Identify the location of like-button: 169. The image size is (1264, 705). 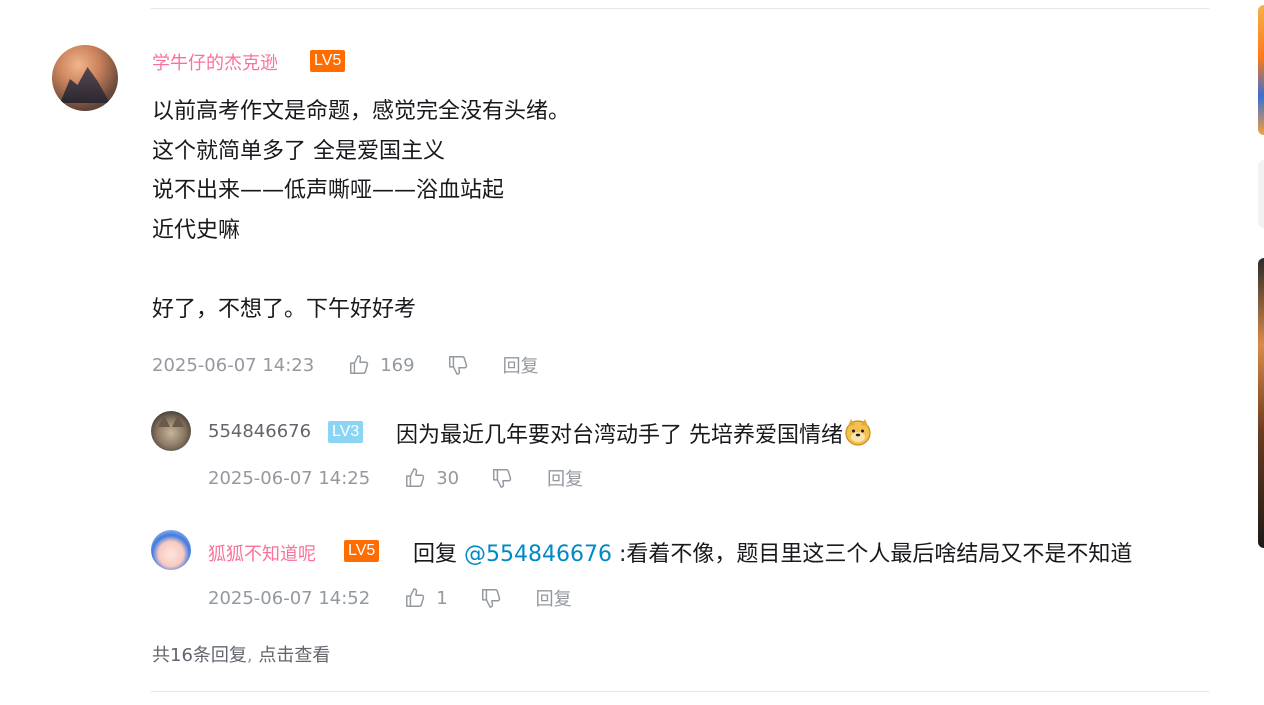
(381, 365).